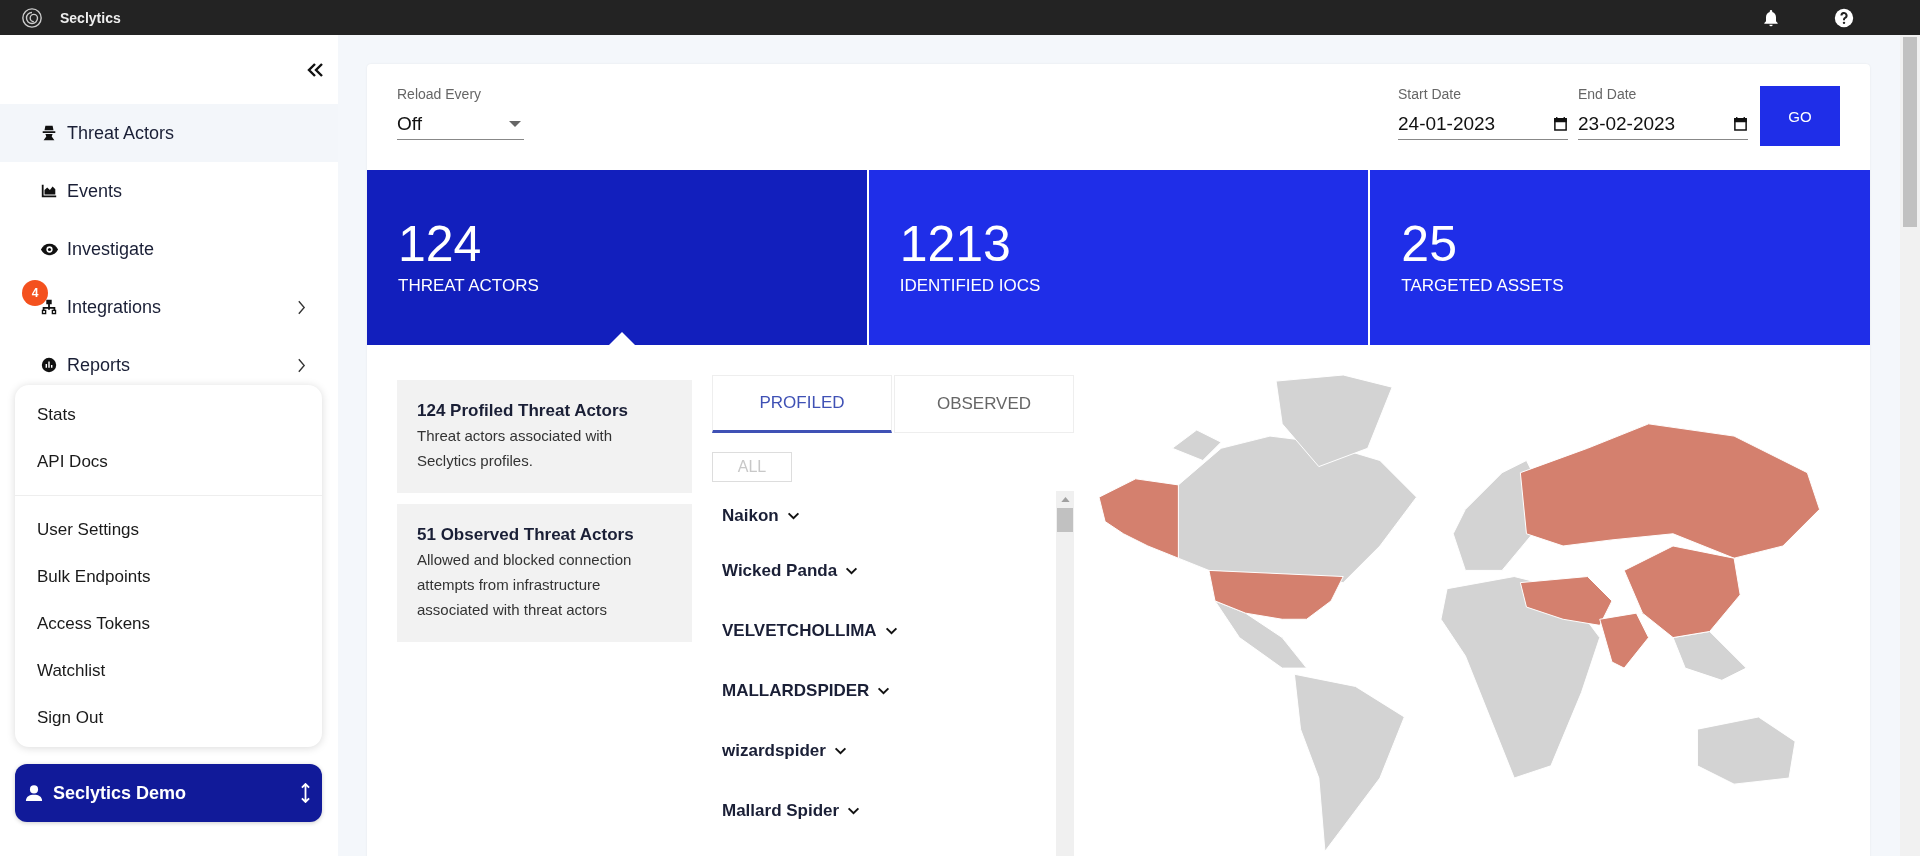 This screenshot has width=1920, height=856. I want to click on up-down-arrow-icon, so click(305, 793).